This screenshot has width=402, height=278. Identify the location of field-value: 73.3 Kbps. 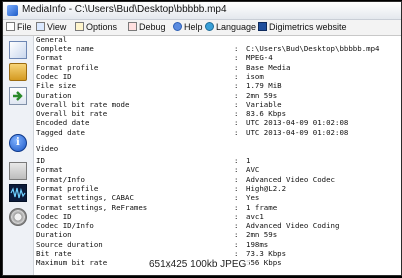
(266, 253).